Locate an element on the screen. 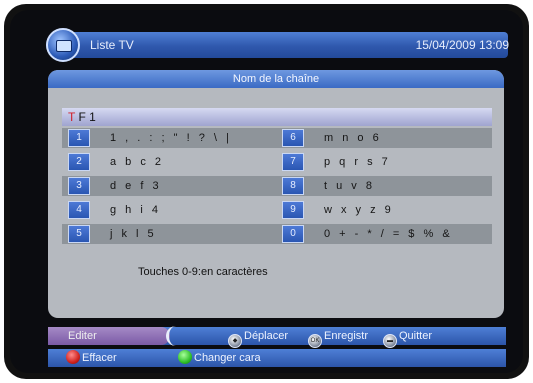  key-4: 4 is located at coordinates (79, 210).